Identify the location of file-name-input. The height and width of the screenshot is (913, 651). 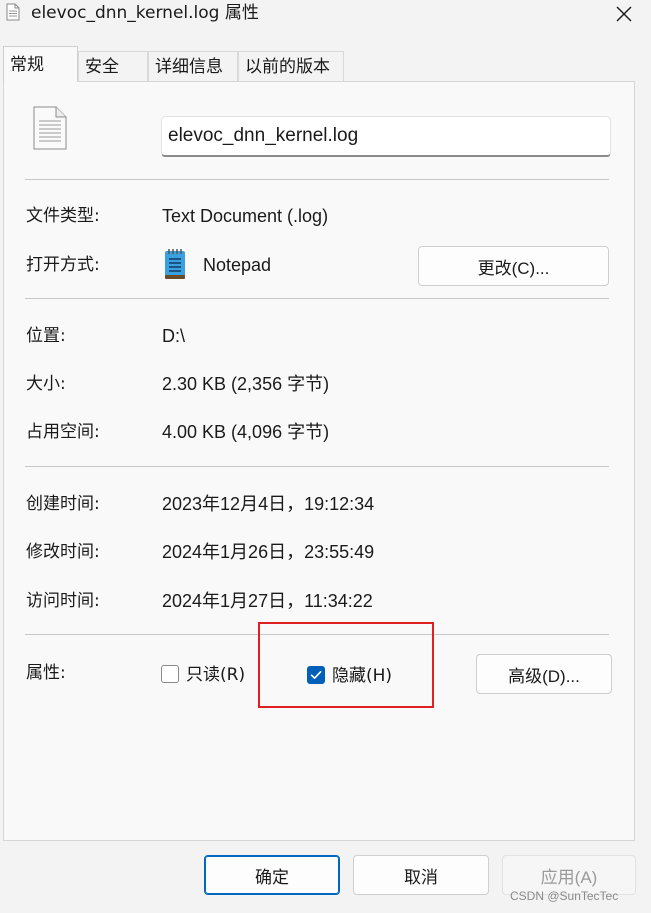
(386, 136).